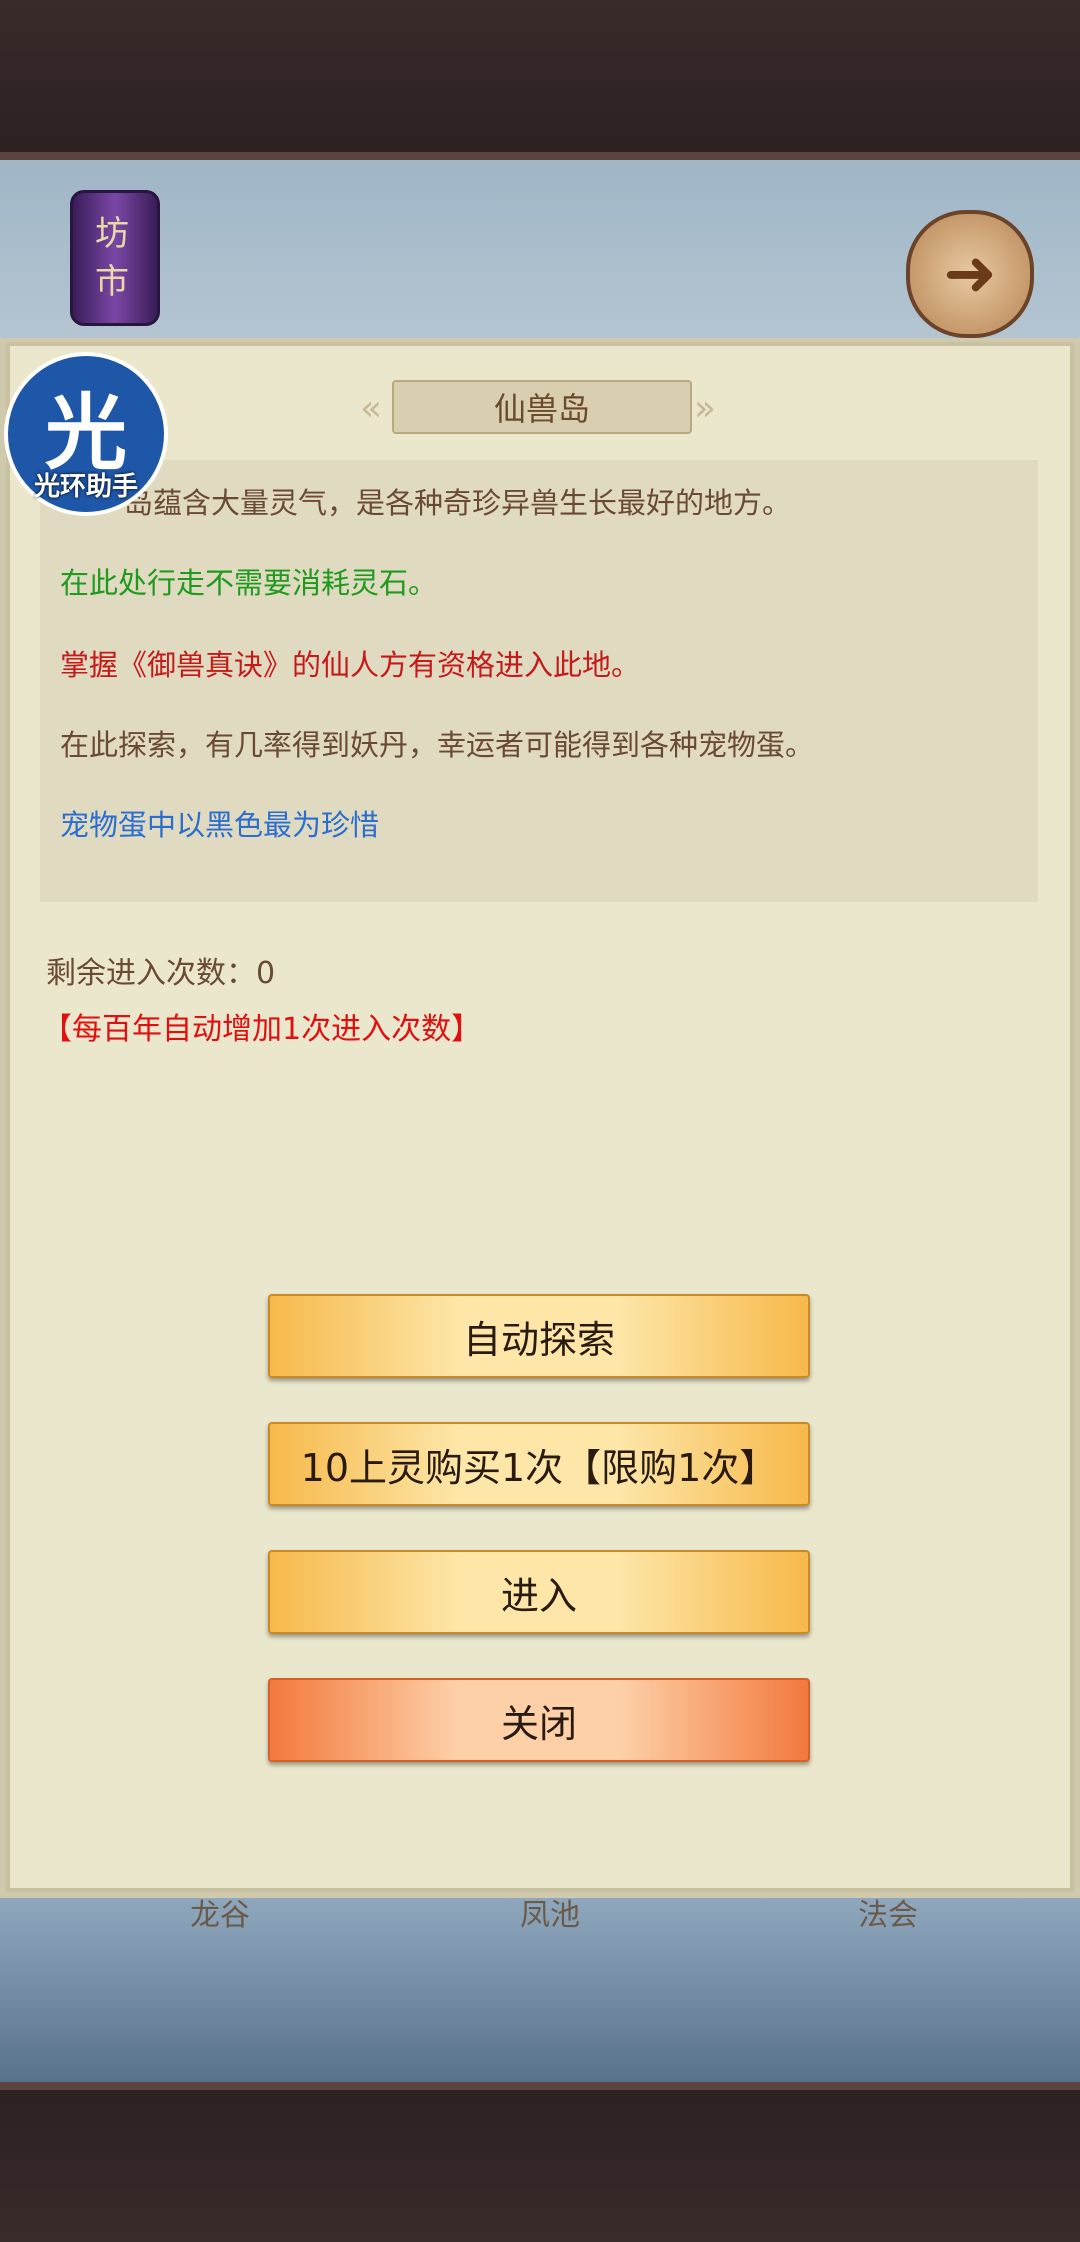 The height and width of the screenshot is (2242, 1080). Describe the element at coordinates (539, 1720) in the screenshot. I see `close-button: 关闭` at that location.